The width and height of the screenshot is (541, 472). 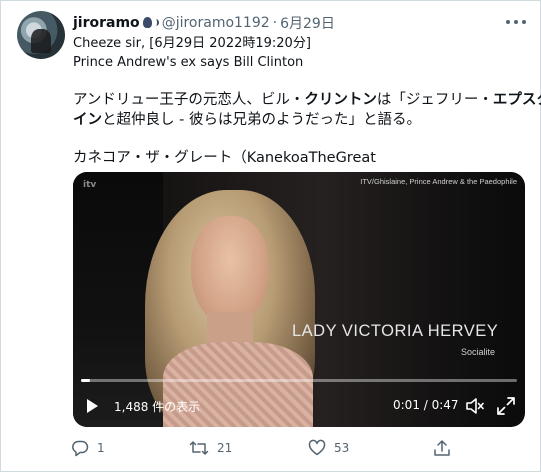 What do you see at coordinates (192, 43) in the screenshot?
I see `tweet-line-1: Cheeze sir, [6月29日 2022時19:20分]` at bounding box center [192, 43].